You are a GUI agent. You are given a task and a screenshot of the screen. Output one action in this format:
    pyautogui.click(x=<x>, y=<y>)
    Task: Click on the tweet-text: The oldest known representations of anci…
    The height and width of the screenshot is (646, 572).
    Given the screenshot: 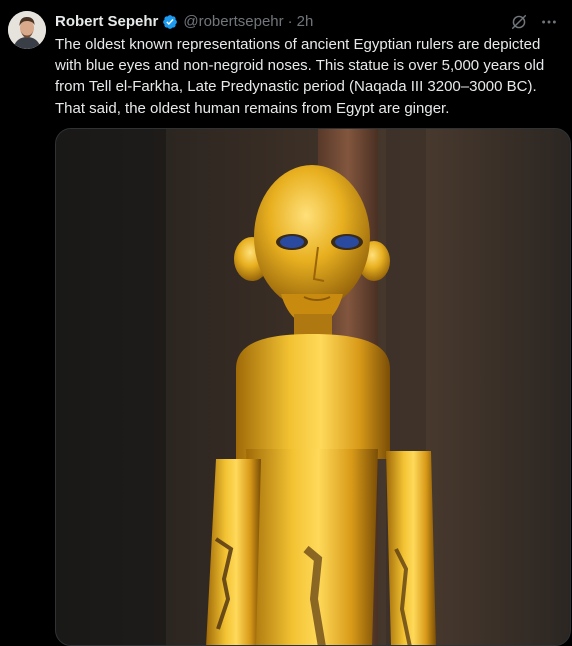 What is the action you would take?
    pyautogui.click(x=300, y=76)
    